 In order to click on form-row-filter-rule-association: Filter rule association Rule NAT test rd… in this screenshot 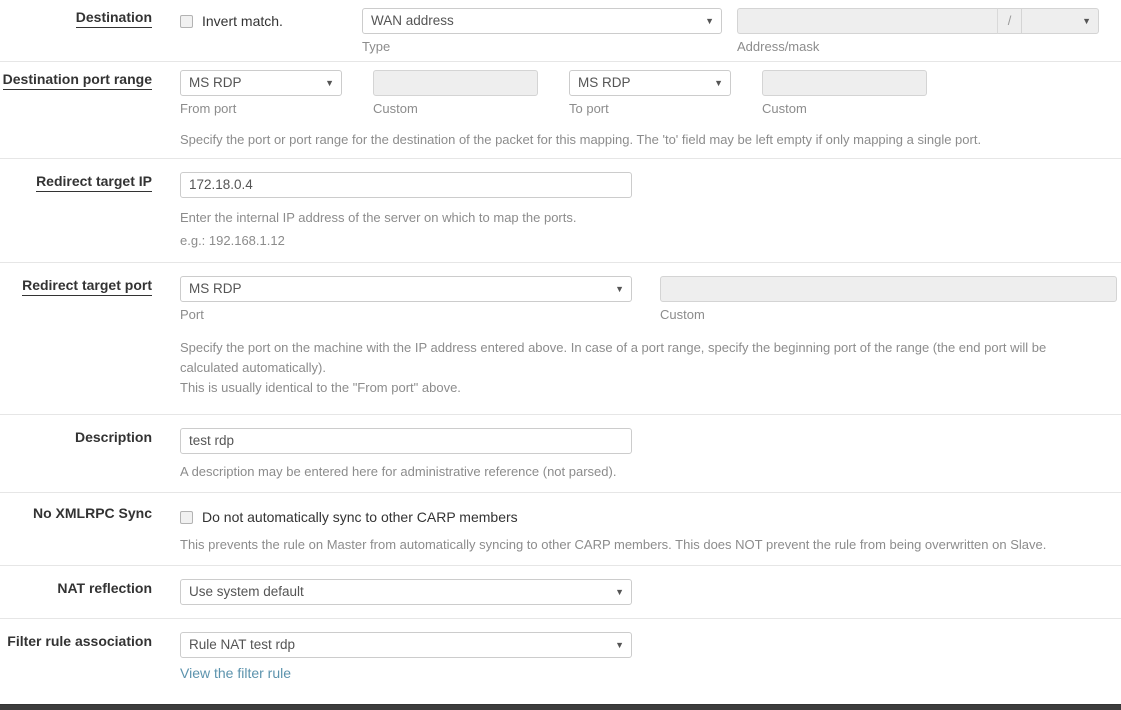, I will do `click(560, 656)`.